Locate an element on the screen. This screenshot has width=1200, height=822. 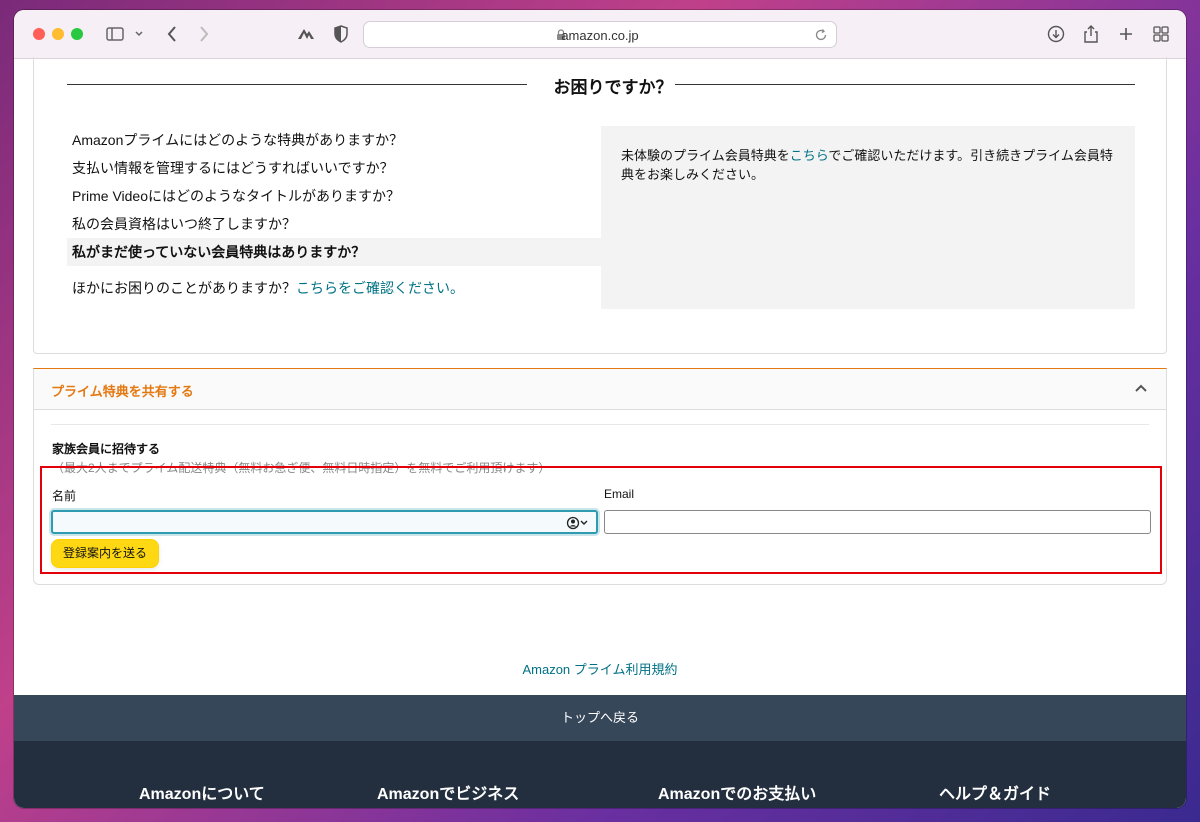
url-text: amazon.co.jp is located at coordinates (600, 35).